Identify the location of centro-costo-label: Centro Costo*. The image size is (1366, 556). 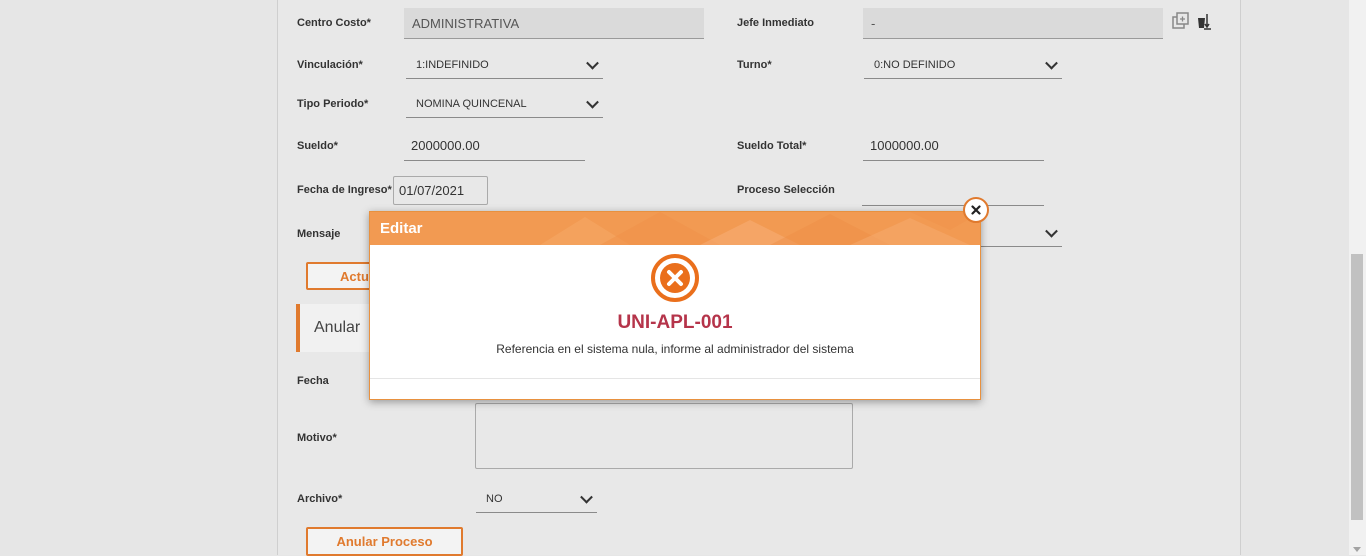
(334, 23).